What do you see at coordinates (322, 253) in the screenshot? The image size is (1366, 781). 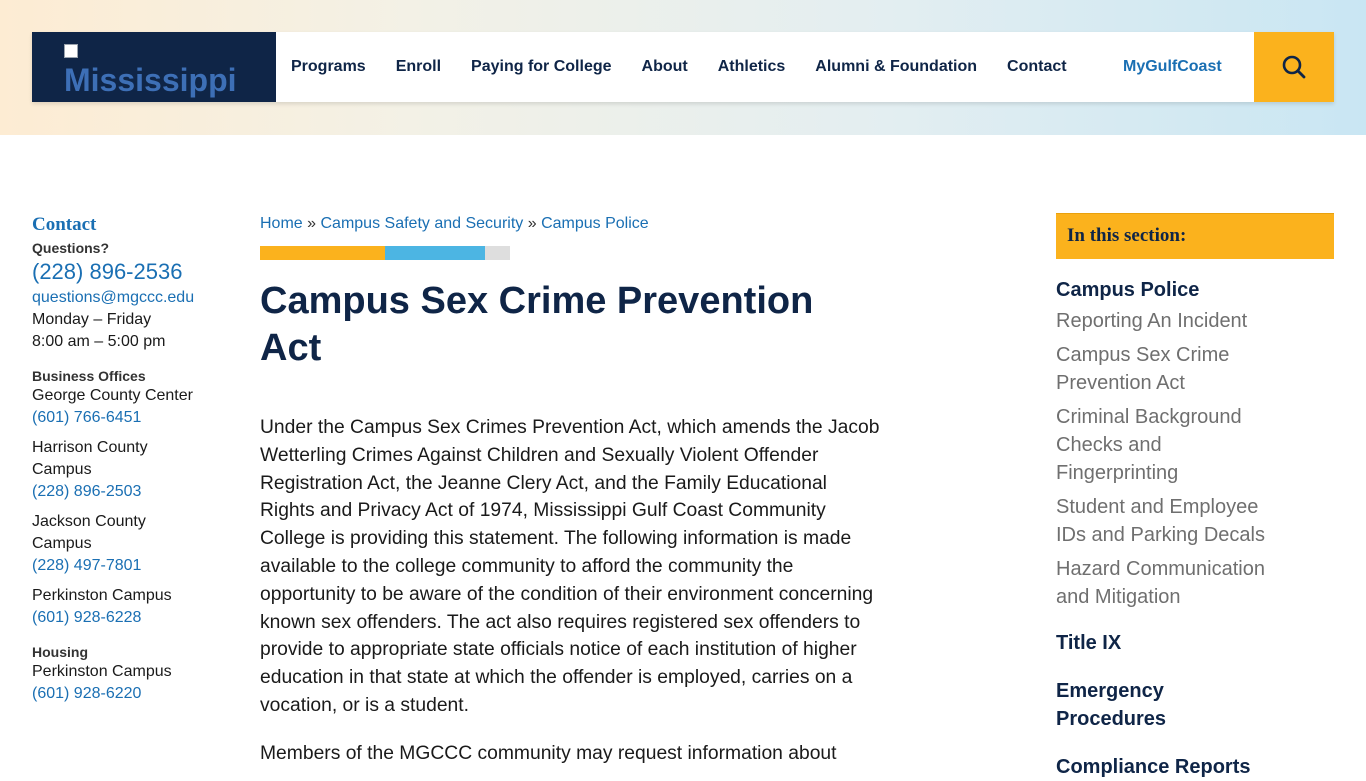 I see `accent-segment-gold` at bounding box center [322, 253].